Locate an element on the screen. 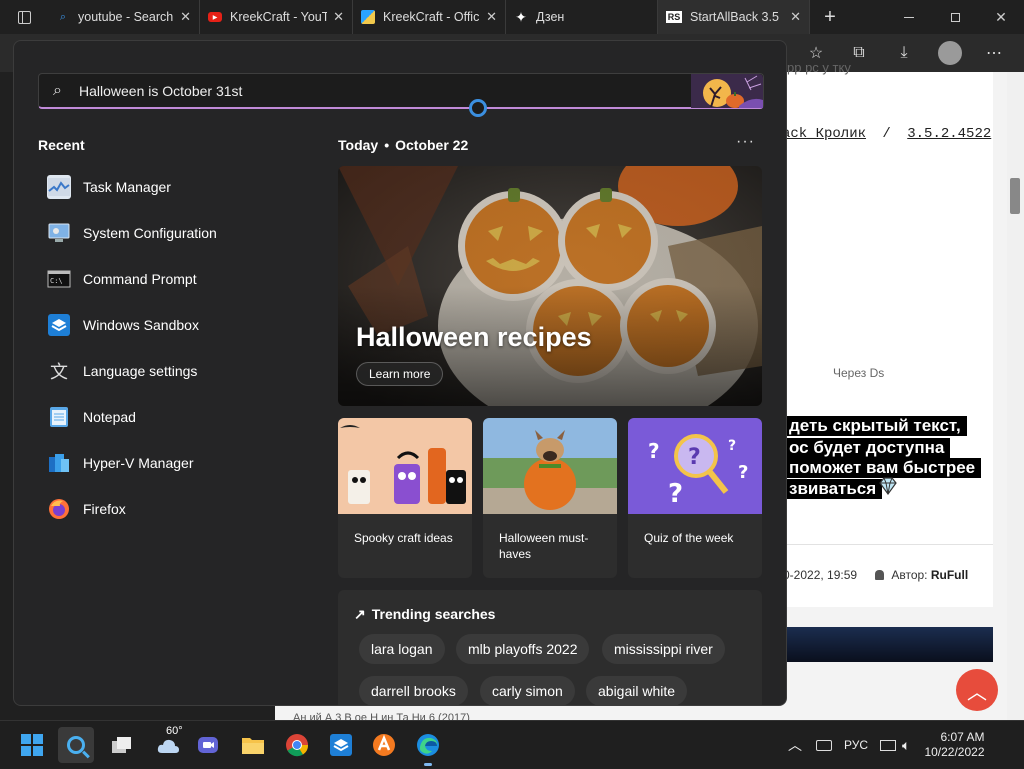  start-button is located at coordinates (32, 745).